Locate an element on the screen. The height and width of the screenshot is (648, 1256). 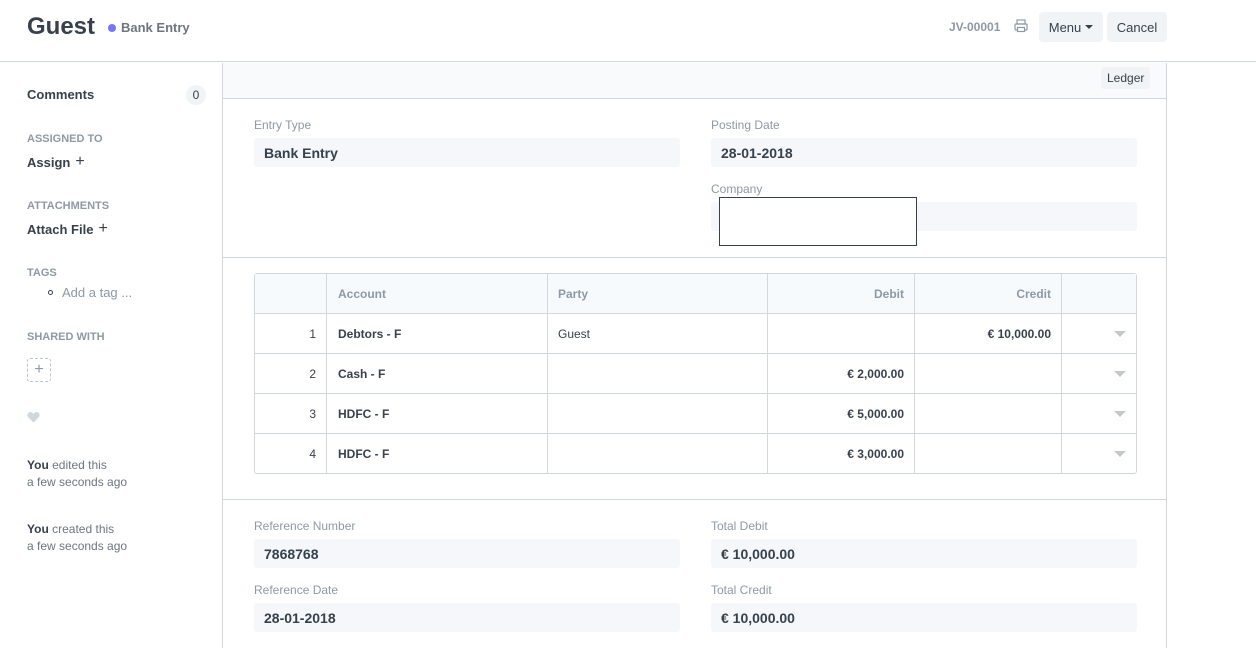
table-row: 1 Debtors - F Guest € 10,000.00 is located at coordinates (695, 334).